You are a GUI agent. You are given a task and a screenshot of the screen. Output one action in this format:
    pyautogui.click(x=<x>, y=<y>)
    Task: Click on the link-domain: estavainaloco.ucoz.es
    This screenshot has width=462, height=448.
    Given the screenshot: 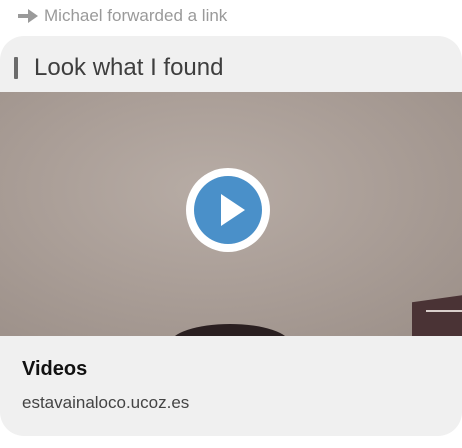 What is the action you would take?
    pyautogui.click(x=105, y=403)
    